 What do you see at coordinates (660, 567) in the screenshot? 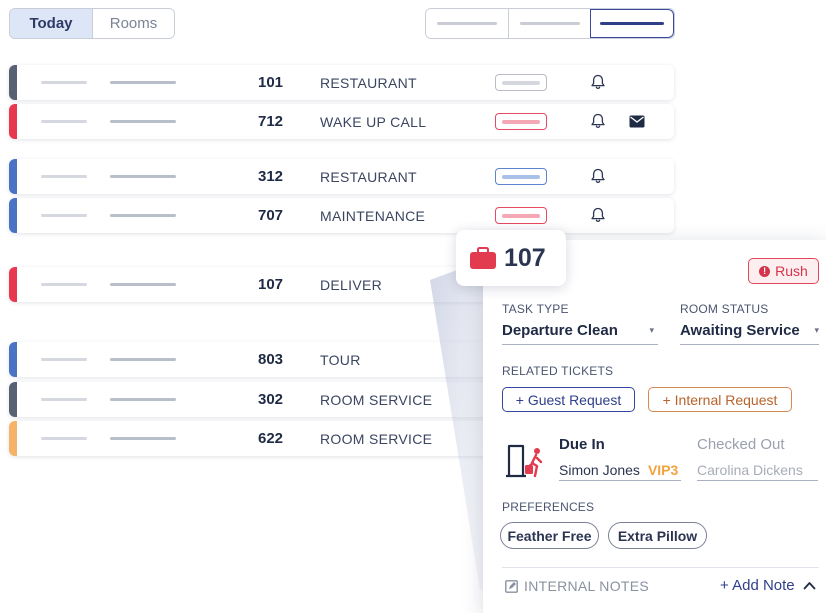
I see `divider` at bounding box center [660, 567].